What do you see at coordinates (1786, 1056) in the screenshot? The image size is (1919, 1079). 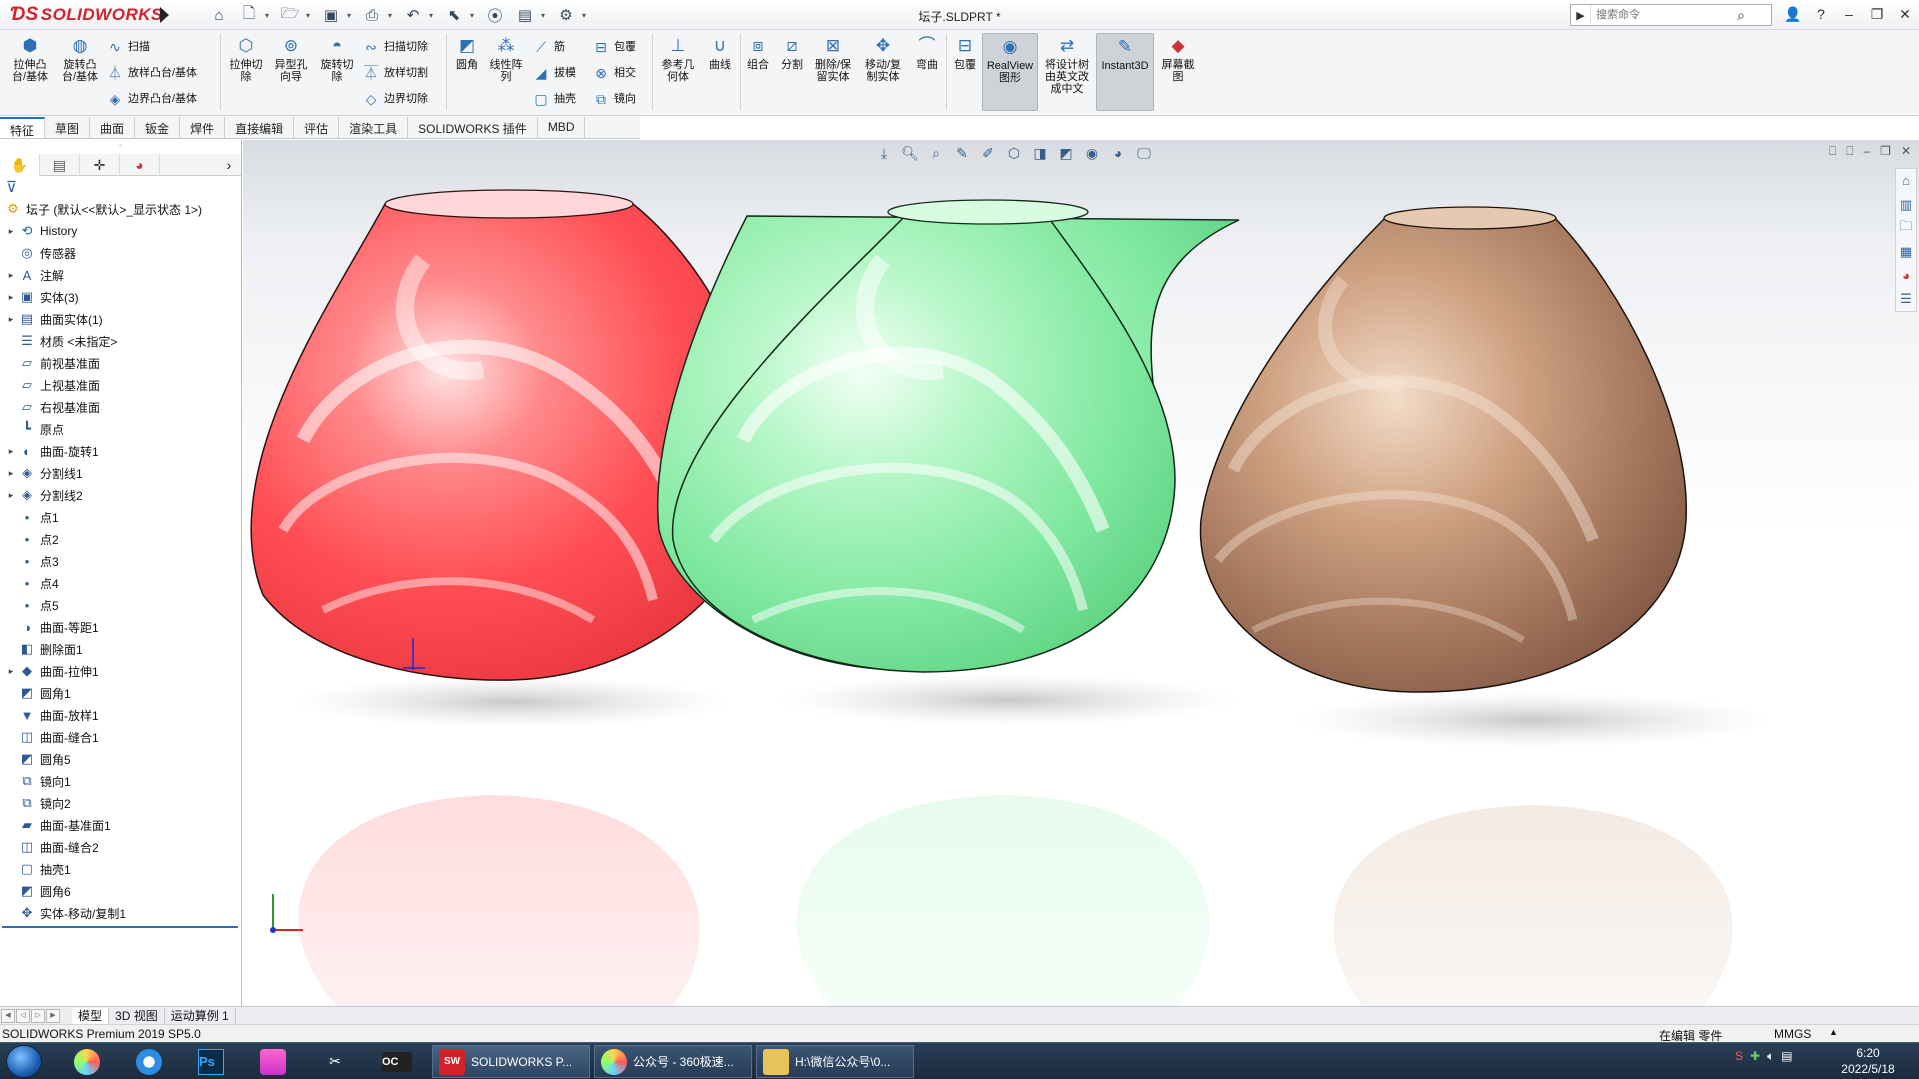 I see `network-icon: ▤` at bounding box center [1786, 1056].